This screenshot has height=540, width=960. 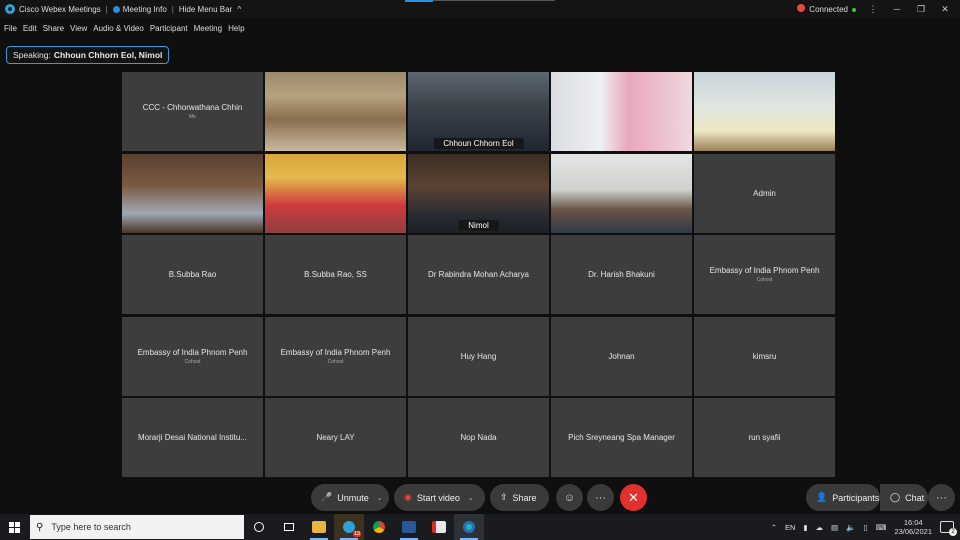 What do you see at coordinates (350, 497) in the screenshot?
I see `unmute-button: 🎤 Unmute ⌄` at bounding box center [350, 497].